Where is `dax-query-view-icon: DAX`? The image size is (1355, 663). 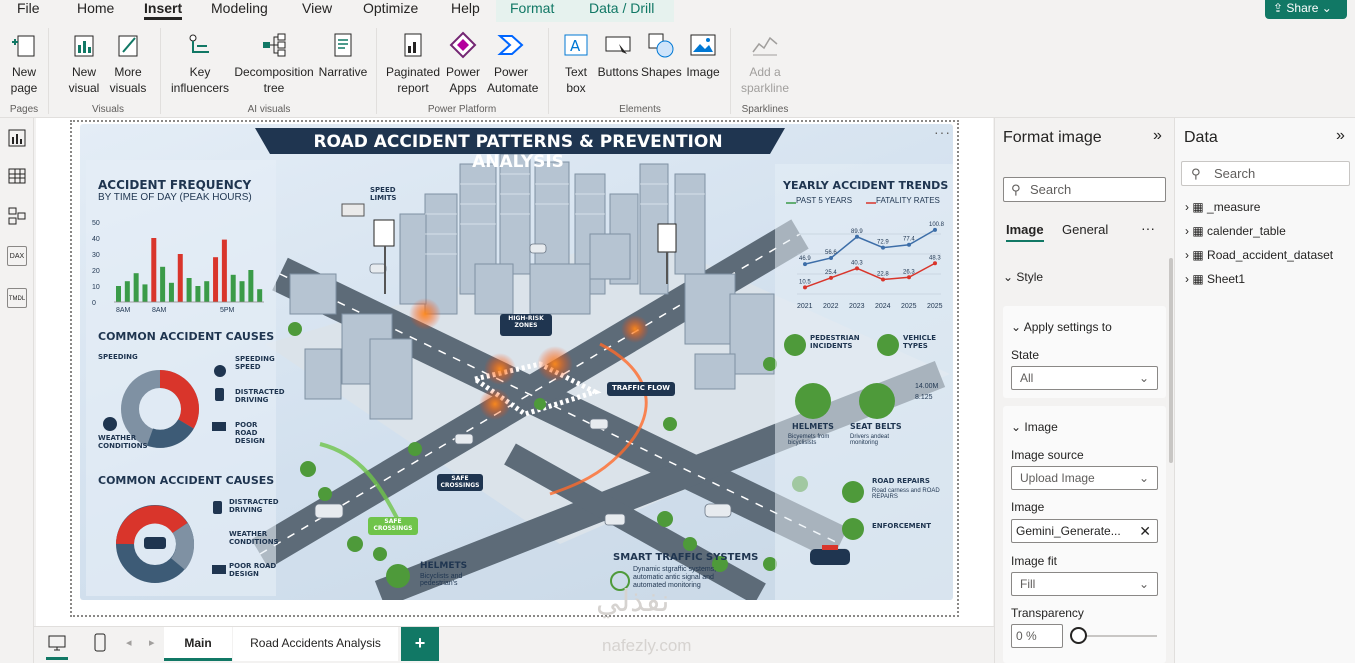 dax-query-view-icon: DAX is located at coordinates (17, 256).